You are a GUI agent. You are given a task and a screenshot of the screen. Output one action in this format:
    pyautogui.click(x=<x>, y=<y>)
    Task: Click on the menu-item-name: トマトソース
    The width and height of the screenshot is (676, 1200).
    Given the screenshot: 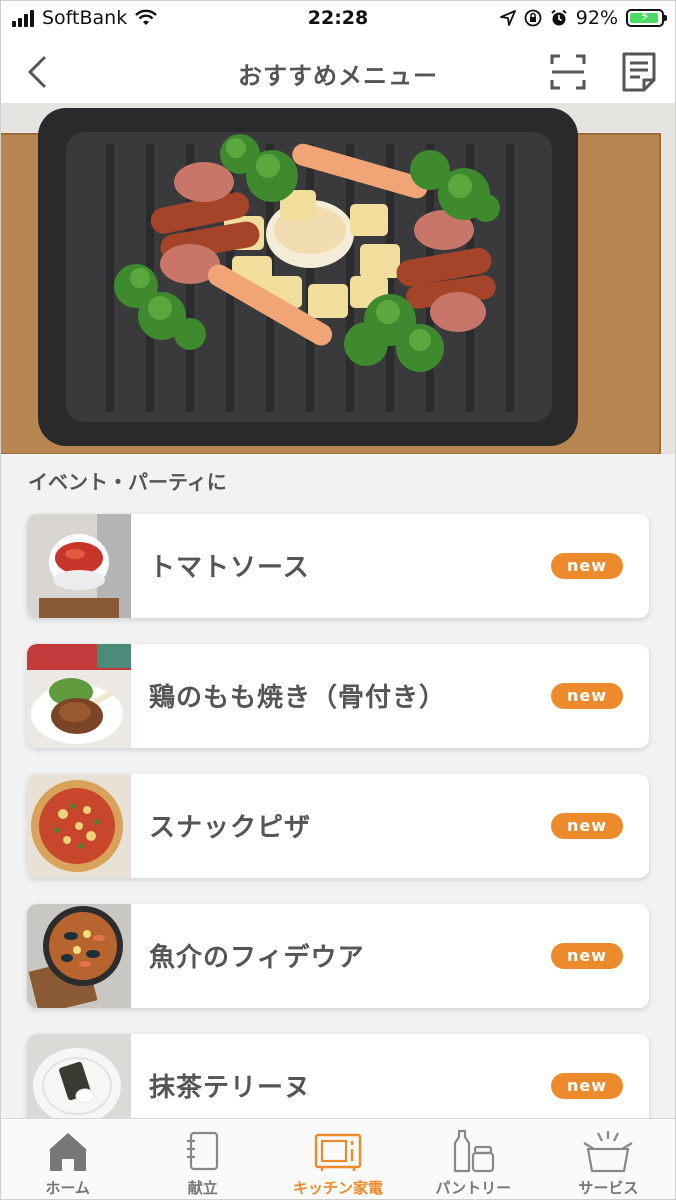 What is the action you would take?
    pyautogui.click(x=229, y=568)
    